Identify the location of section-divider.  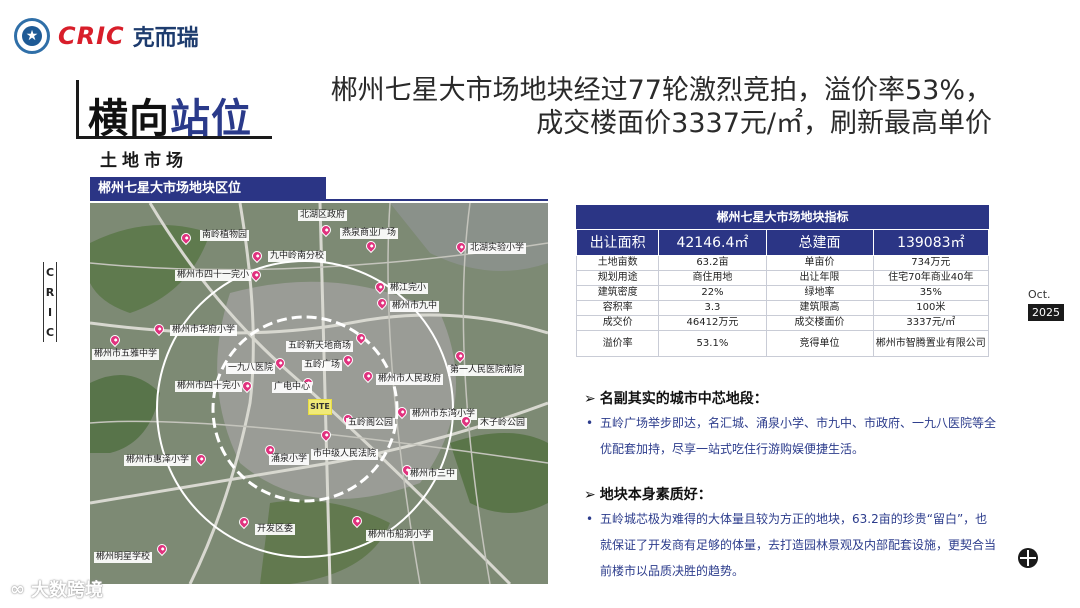
(174, 137).